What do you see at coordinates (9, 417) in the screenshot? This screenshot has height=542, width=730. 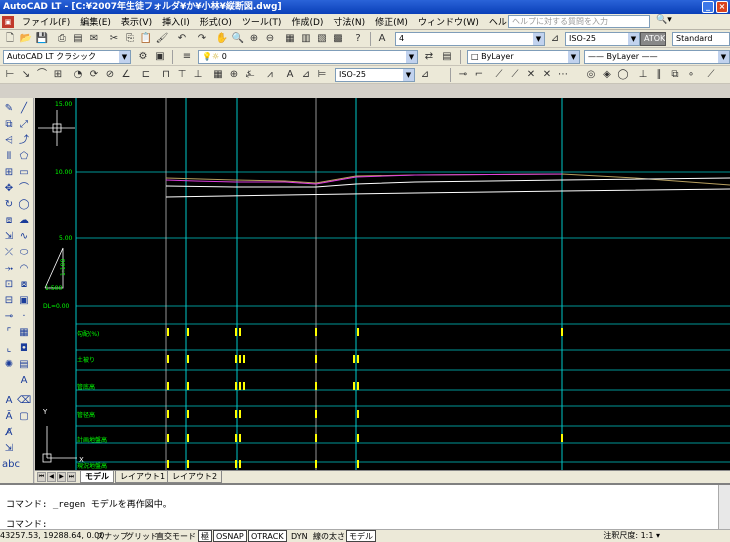 I see `ddedit-icon: Ā` at bounding box center [9, 417].